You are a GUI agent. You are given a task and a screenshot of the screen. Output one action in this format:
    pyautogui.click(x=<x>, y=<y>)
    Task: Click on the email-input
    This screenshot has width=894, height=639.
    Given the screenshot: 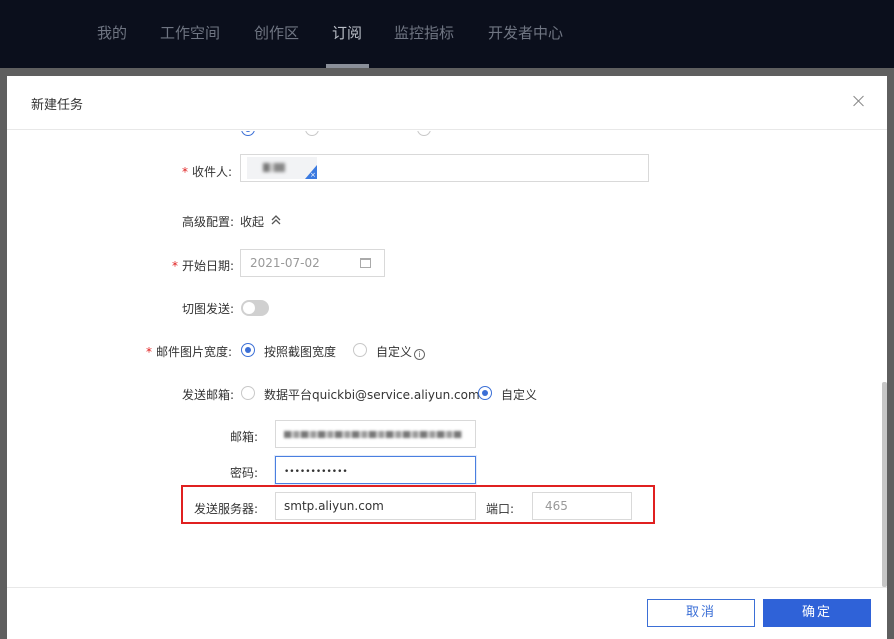 What is the action you would take?
    pyautogui.click(x=375, y=434)
    